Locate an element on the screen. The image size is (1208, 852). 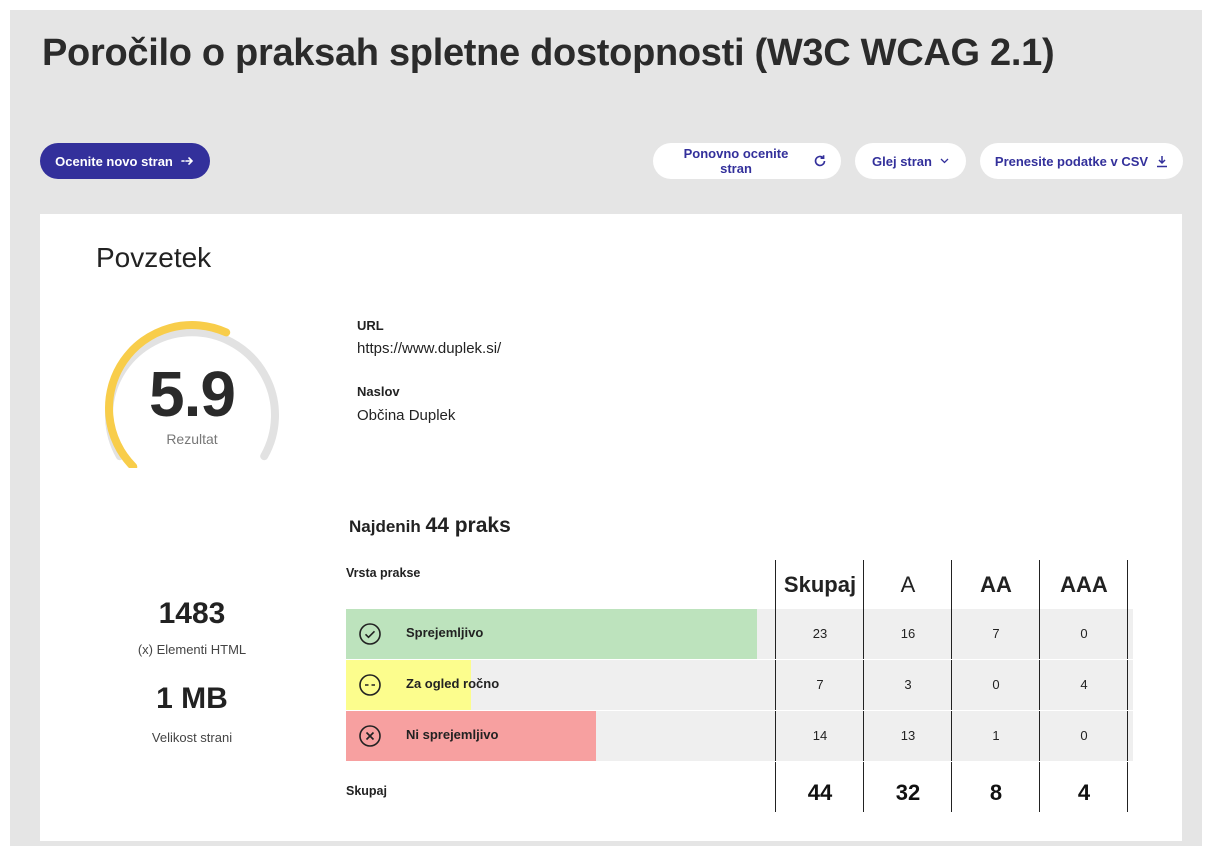
url-label: URL is located at coordinates (370, 325).